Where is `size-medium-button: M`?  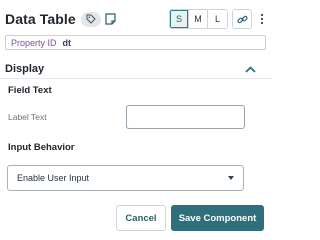
size-medium-button: M is located at coordinates (198, 19).